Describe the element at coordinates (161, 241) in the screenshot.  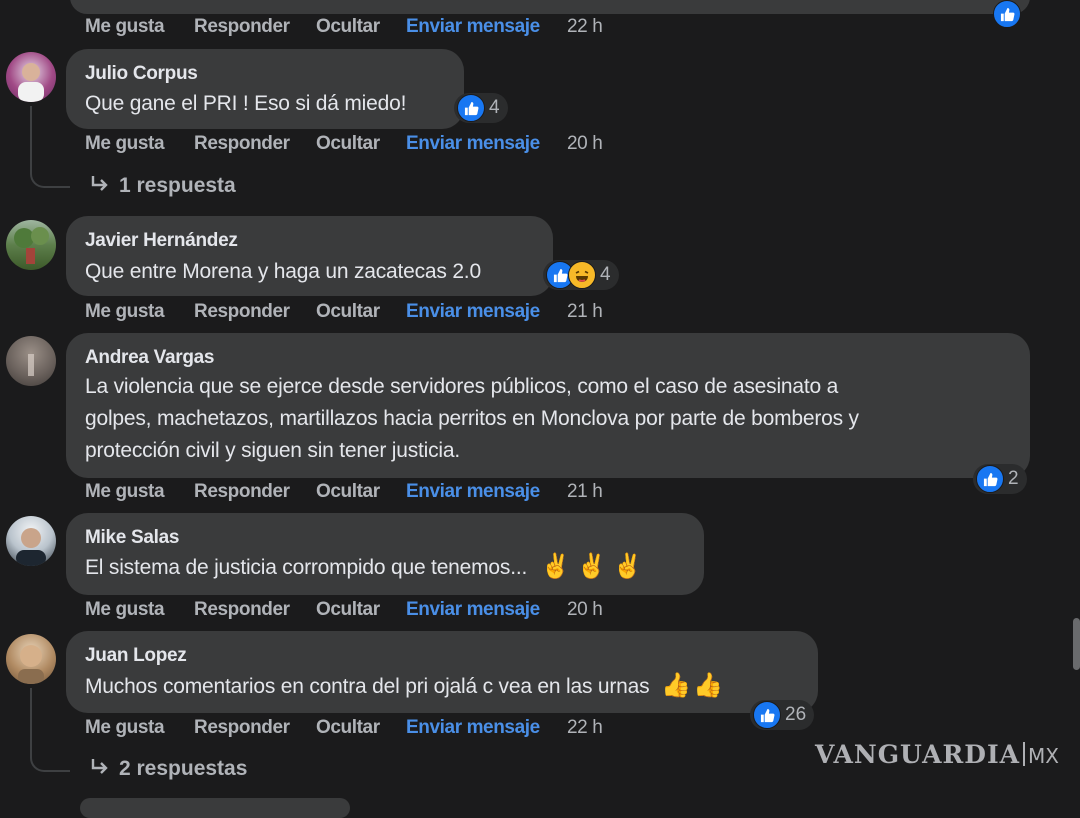
I see `comment-author: Javier Hernández` at that location.